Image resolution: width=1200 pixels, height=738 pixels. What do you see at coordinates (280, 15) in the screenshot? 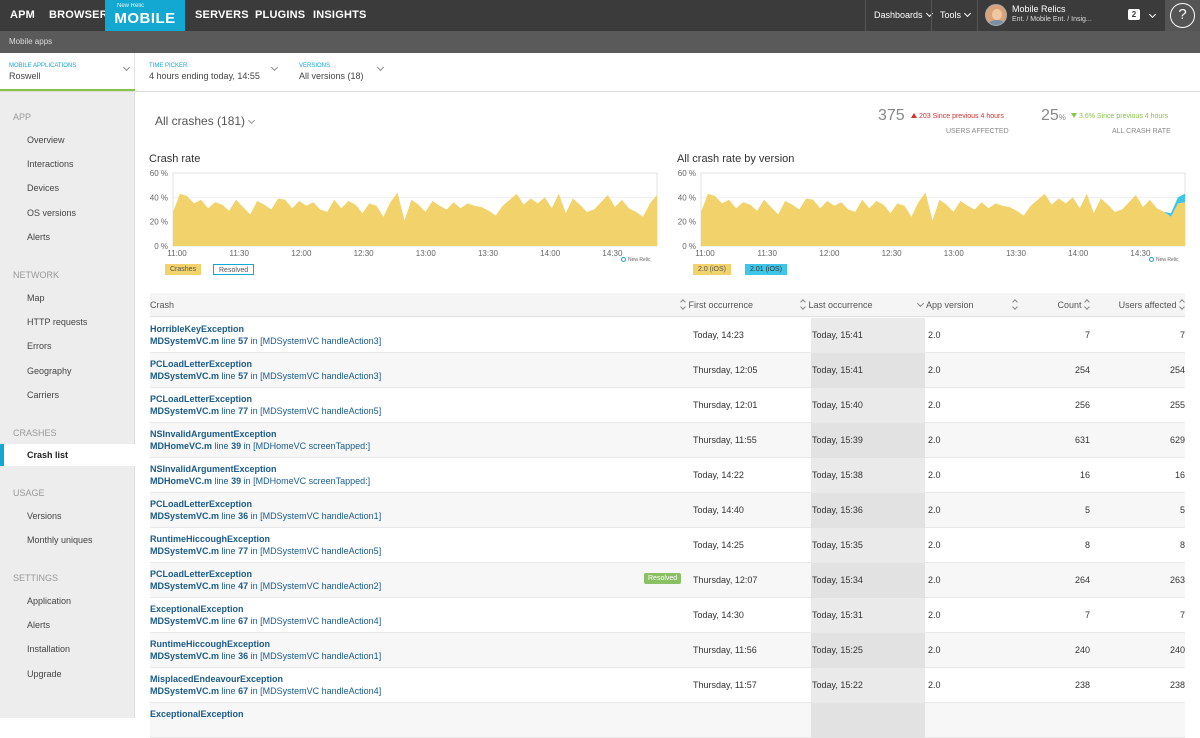
I see `nav-plugins: PLUGINS` at bounding box center [280, 15].